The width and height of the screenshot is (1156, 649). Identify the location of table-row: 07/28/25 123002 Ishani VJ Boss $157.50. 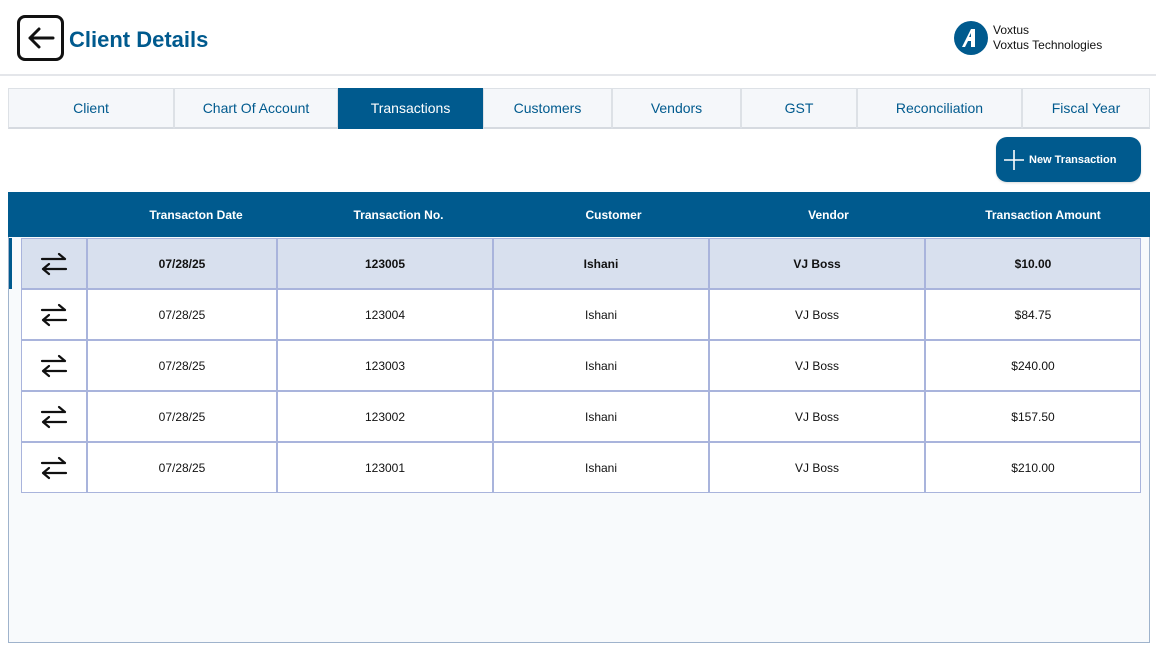
(581, 416).